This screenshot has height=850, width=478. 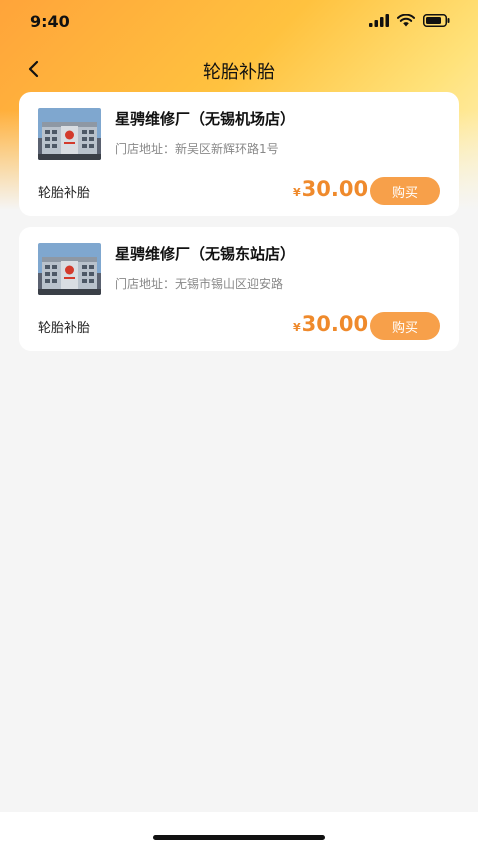 What do you see at coordinates (379, 20) in the screenshot?
I see `signal-icon` at bounding box center [379, 20].